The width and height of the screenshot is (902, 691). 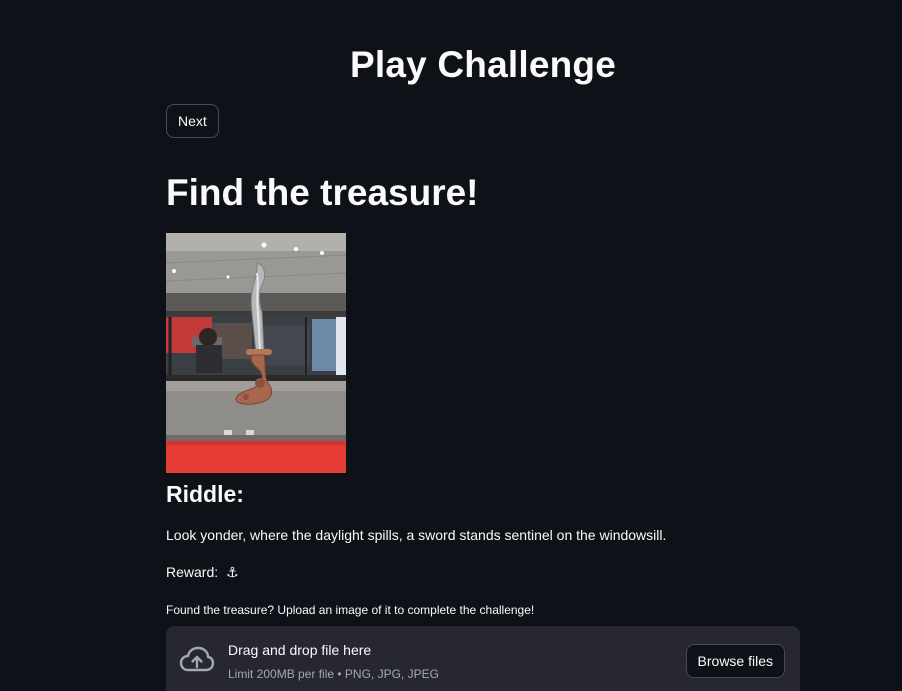 I want to click on reward-line: Reward: ⚓, so click(x=202, y=572).